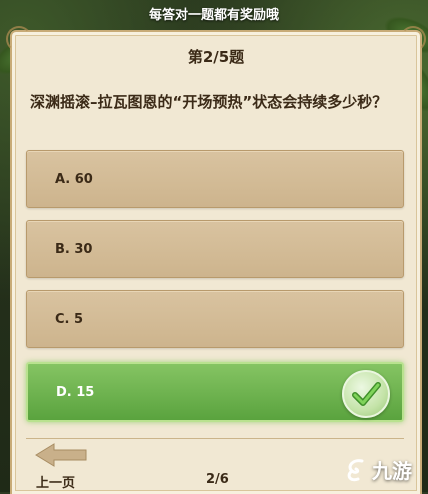  What do you see at coordinates (209, 102) in the screenshot?
I see `question-text: 深渊摇滚–拉瓦图恩的“开场预热”状态会持续多少秒？` at bounding box center [209, 102].